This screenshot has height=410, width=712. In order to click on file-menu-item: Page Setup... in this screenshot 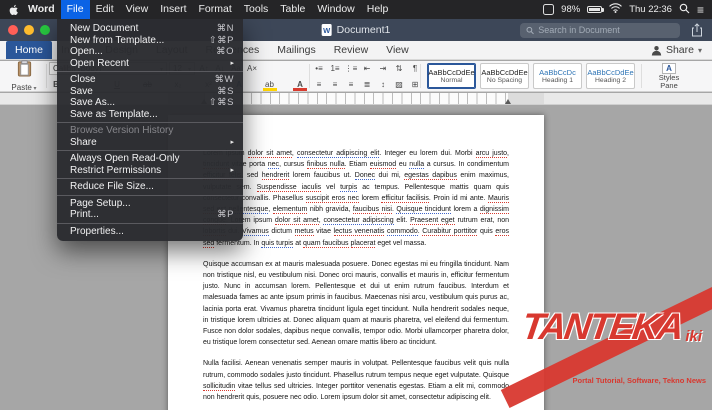, I will do `click(150, 204)`.